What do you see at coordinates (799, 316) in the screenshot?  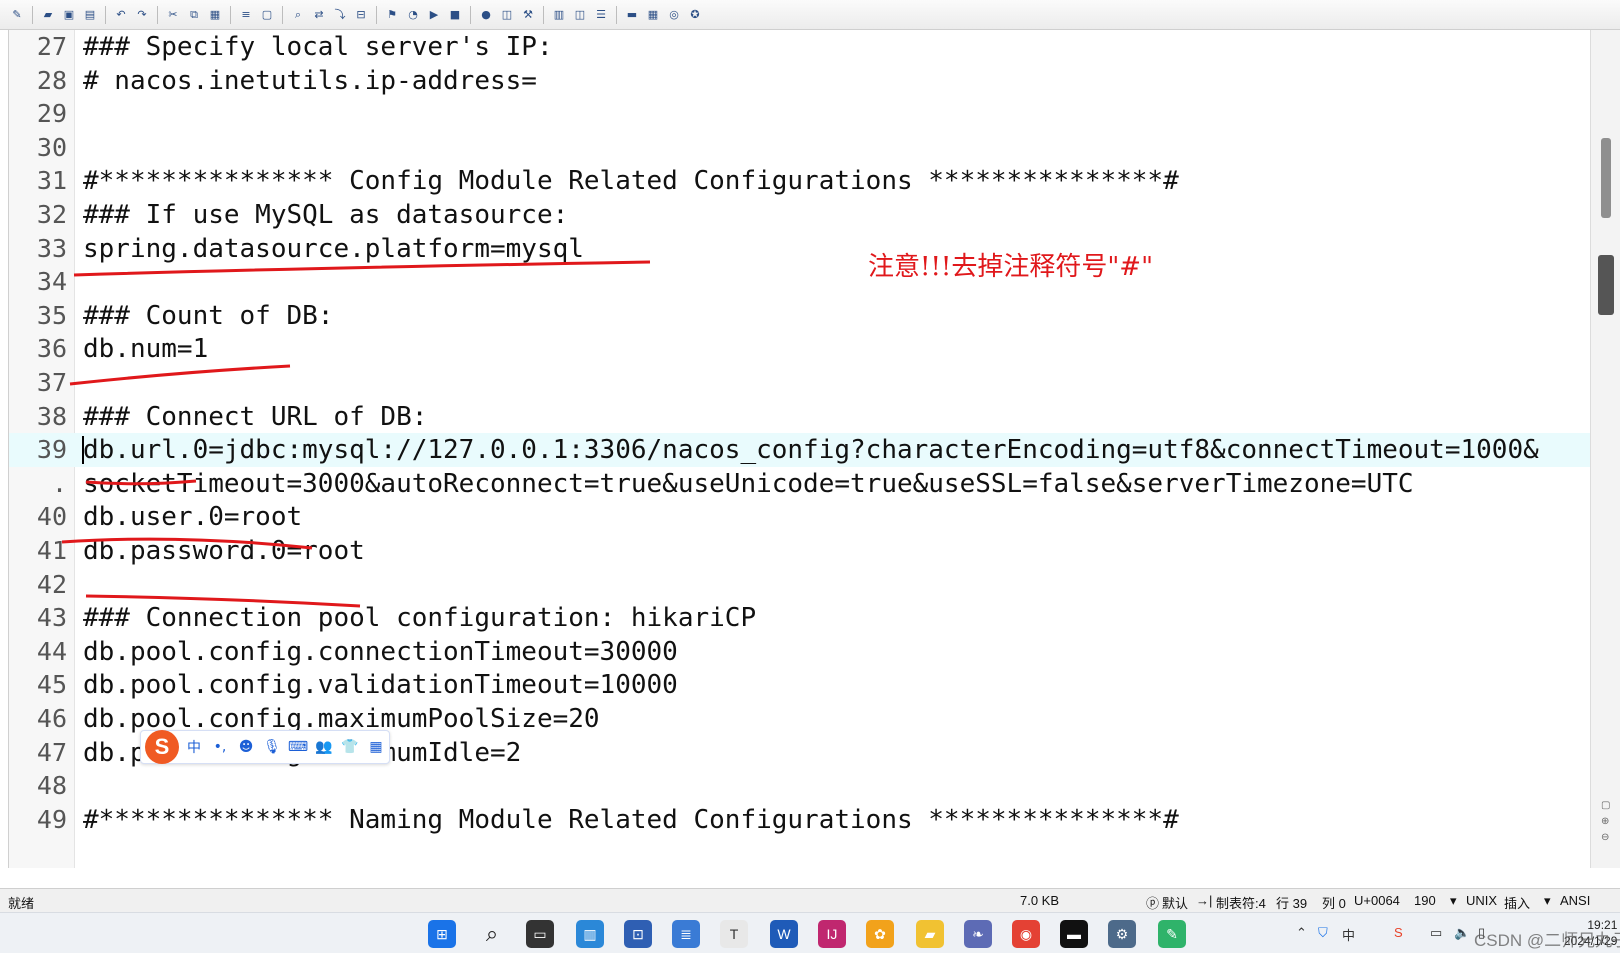 I see `code-line: 35 ### Count of DB:` at bounding box center [799, 316].